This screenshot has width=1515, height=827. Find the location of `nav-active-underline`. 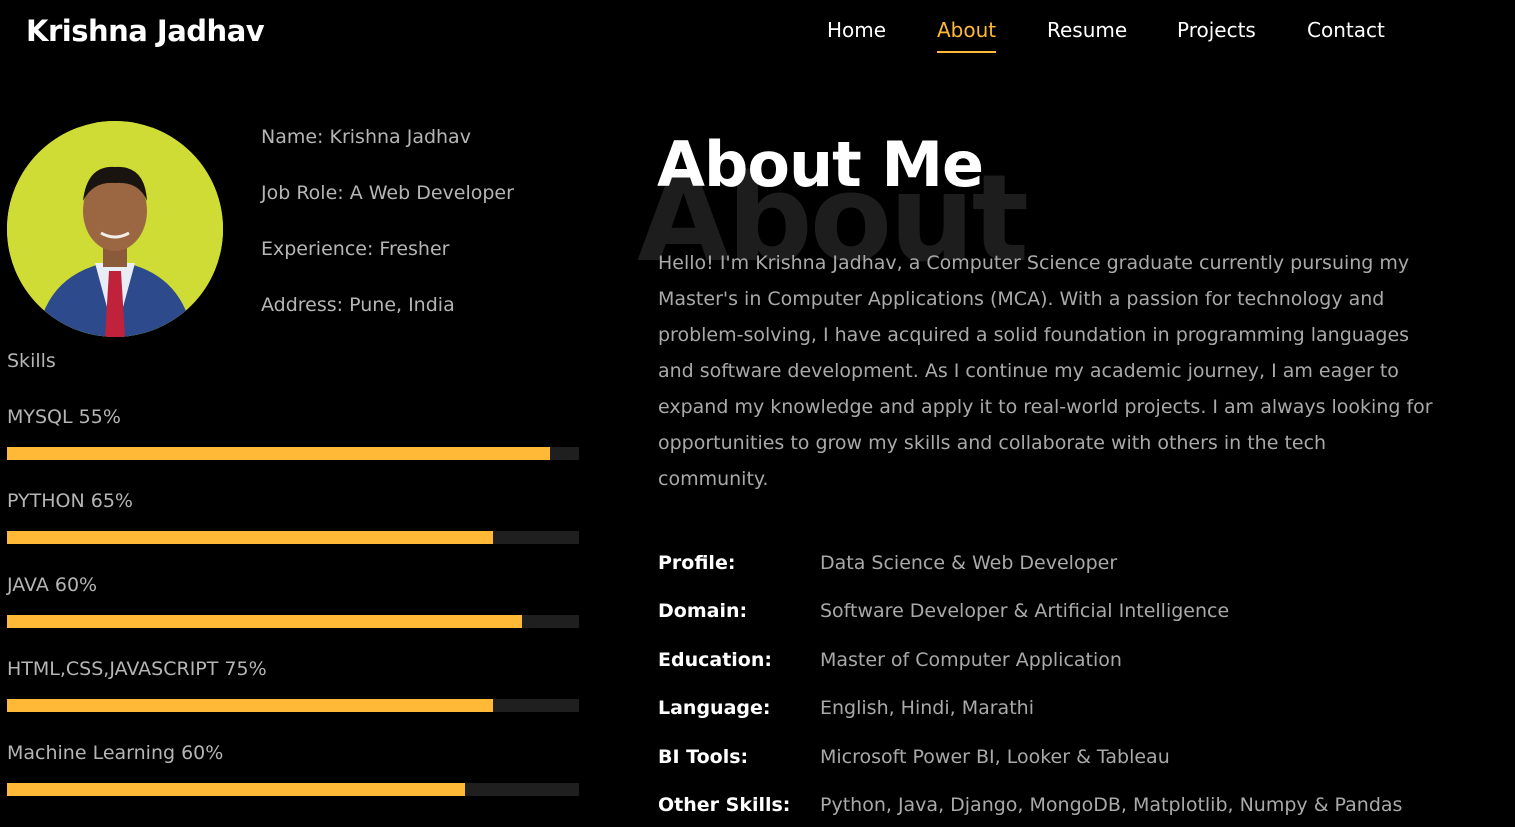

nav-active-underline is located at coordinates (967, 52).